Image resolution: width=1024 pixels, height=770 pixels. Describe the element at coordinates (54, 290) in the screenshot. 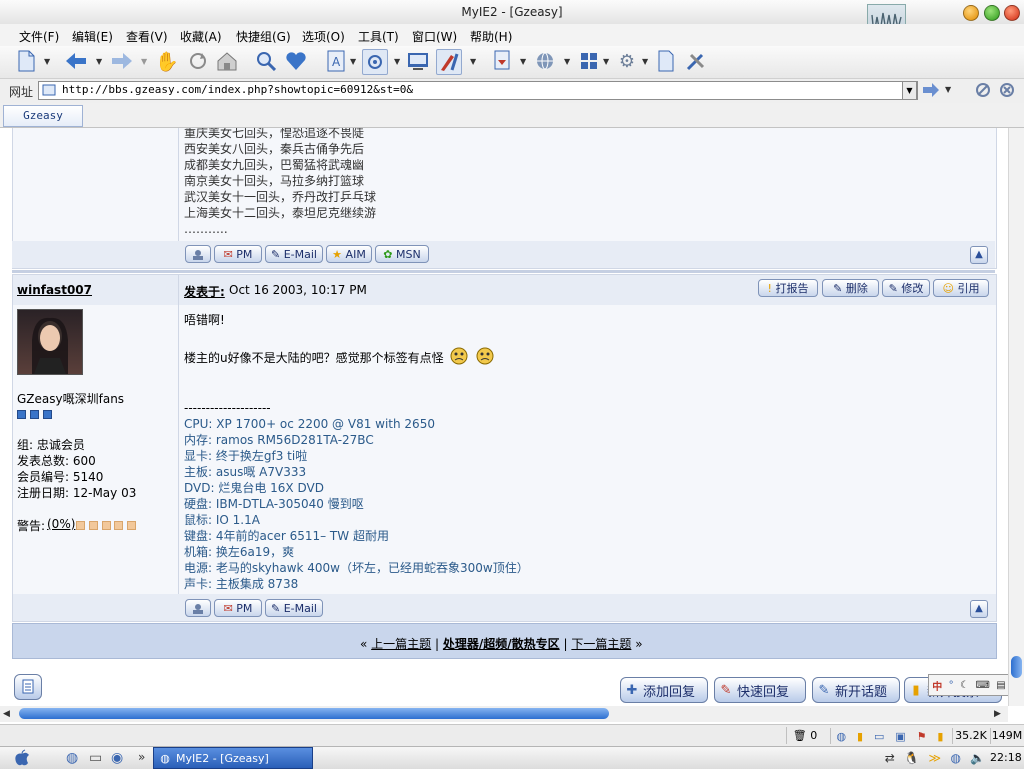

I see `author-name: winfast007` at that location.